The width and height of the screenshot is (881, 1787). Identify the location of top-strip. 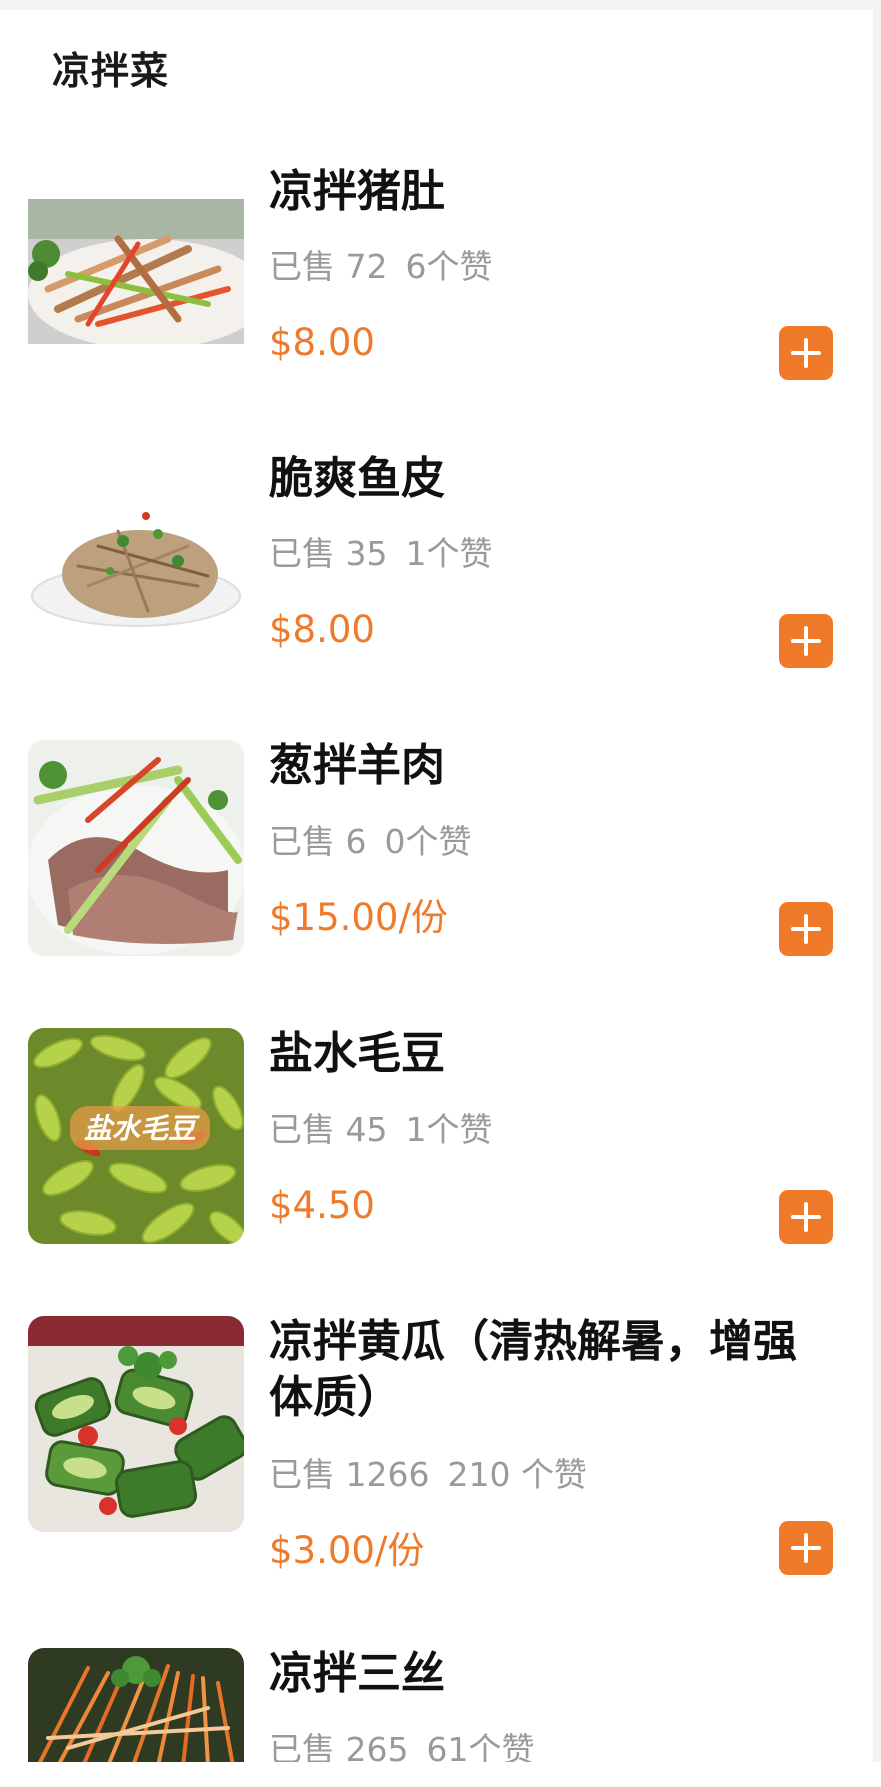
(440, 5).